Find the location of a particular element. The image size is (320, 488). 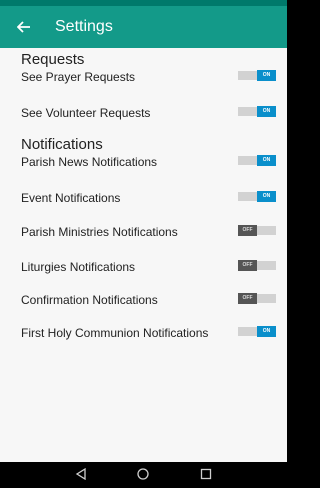

home-circle-icon is located at coordinates (143, 475).